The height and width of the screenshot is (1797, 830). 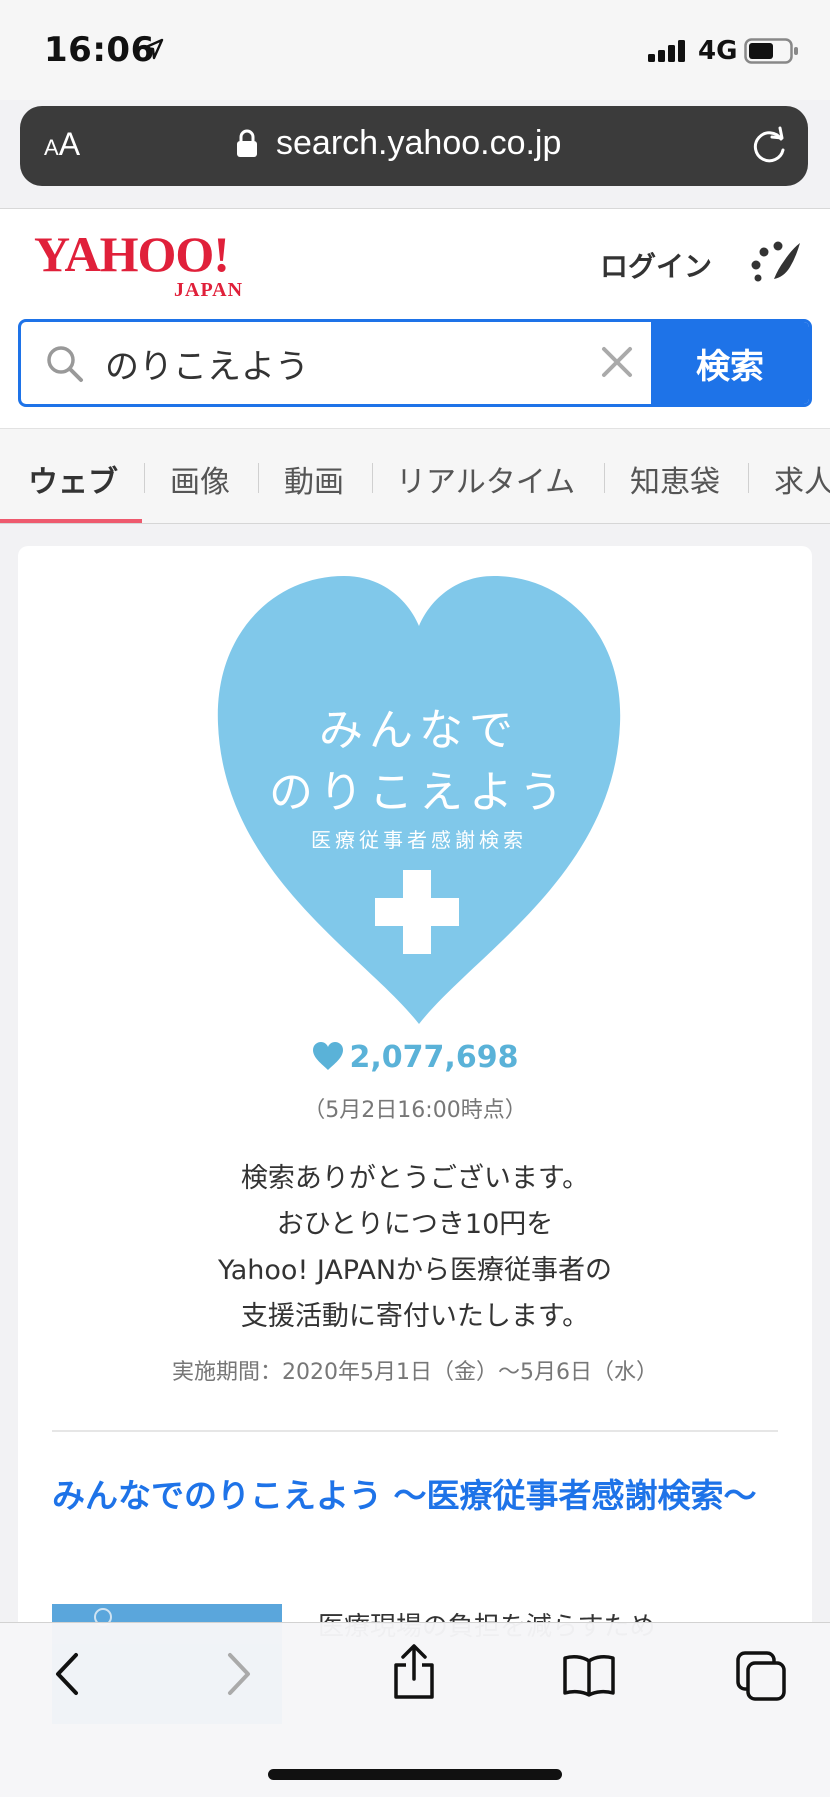 I want to click on cellular-signal-icon, so click(x=670, y=53).